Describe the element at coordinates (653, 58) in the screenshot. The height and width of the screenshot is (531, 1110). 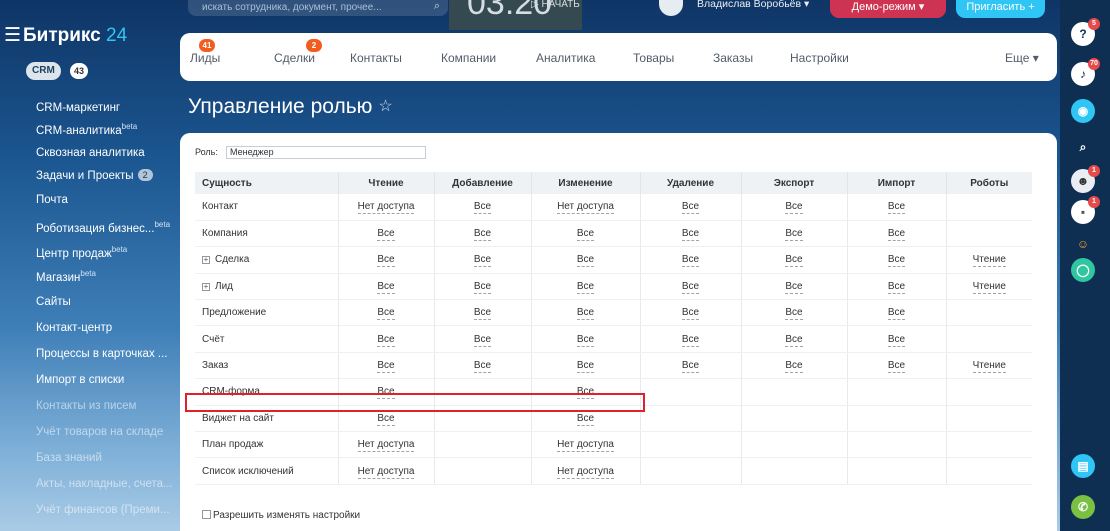
I see `tab-products: Товары` at that location.